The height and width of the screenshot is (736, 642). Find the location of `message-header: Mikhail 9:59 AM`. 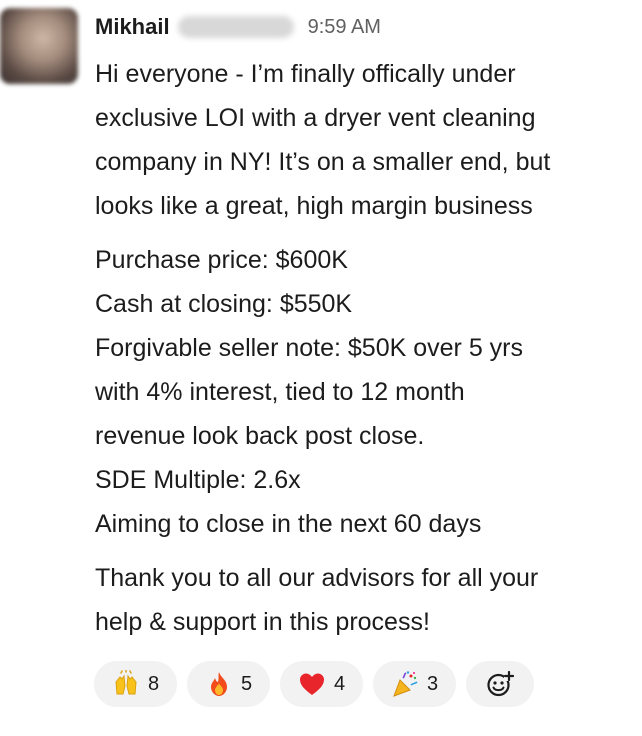

message-header: Mikhail 9:59 AM is located at coordinates (238, 27).